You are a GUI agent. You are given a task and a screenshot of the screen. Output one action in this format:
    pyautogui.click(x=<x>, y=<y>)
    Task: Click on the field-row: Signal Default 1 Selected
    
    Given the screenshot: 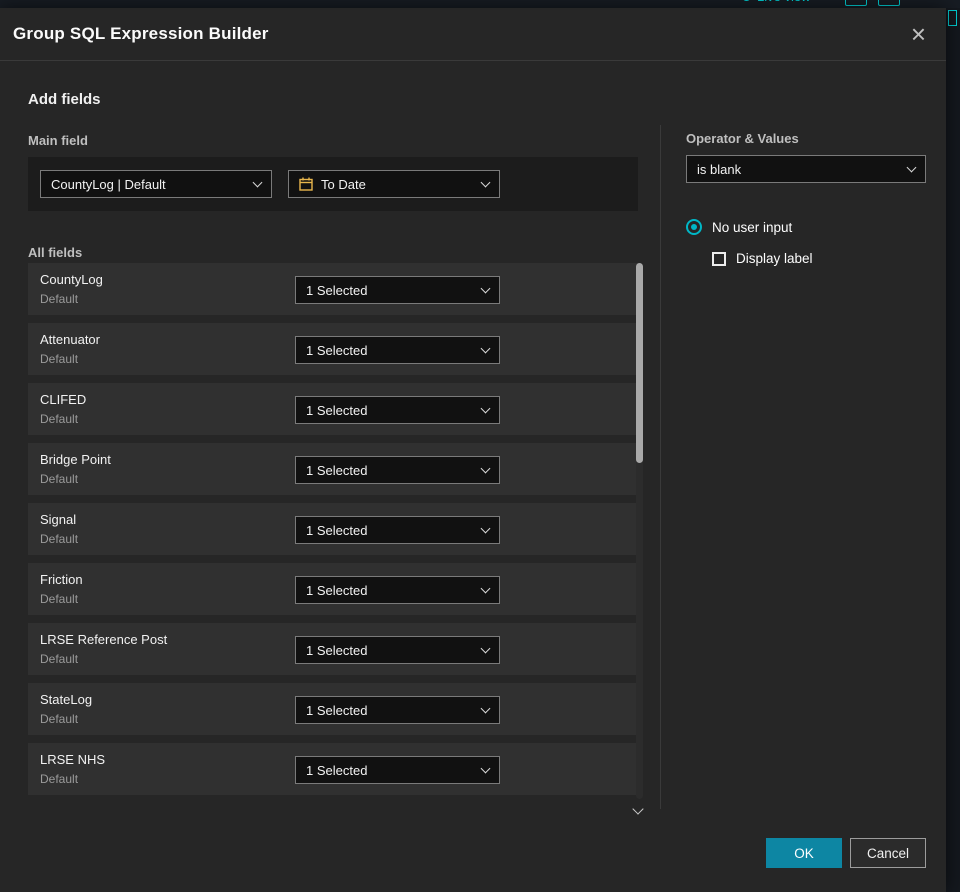 What is the action you would take?
    pyautogui.click(x=333, y=529)
    